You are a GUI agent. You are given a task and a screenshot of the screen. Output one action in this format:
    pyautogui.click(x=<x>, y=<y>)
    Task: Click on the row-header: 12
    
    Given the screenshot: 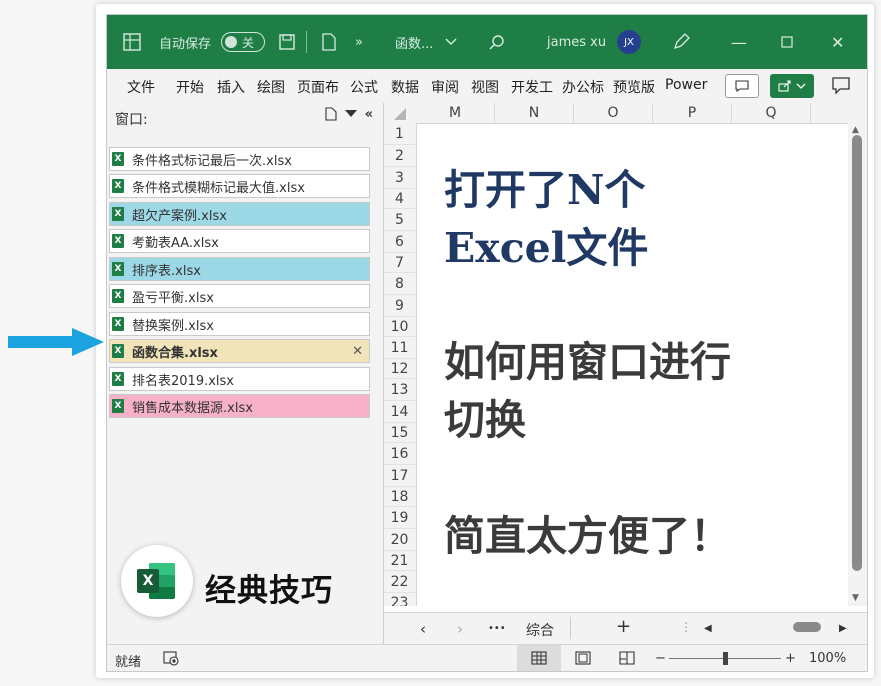 What is the action you would take?
    pyautogui.click(x=399, y=369)
    